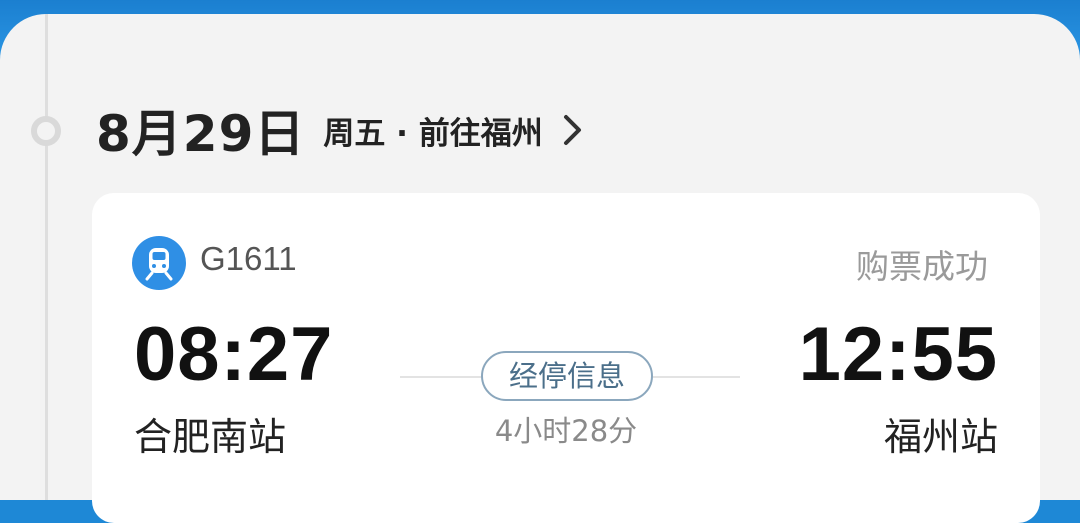 The image size is (1080, 523). What do you see at coordinates (567, 376) in the screenshot?
I see `stop-info-button: 经停信息` at bounding box center [567, 376].